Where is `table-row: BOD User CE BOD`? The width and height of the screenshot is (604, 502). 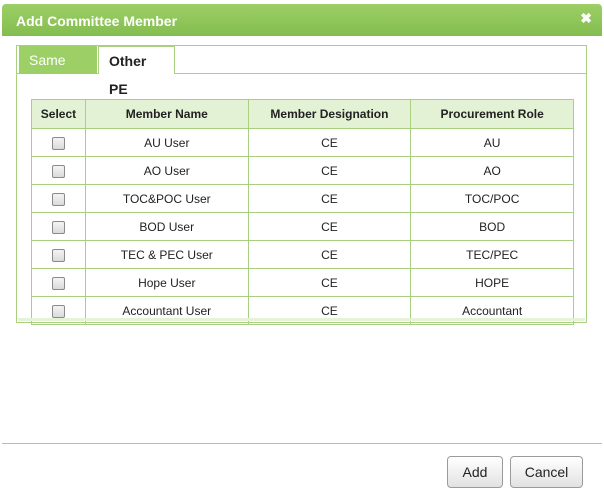 table-row: BOD User CE BOD is located at coordinates (302, 226).